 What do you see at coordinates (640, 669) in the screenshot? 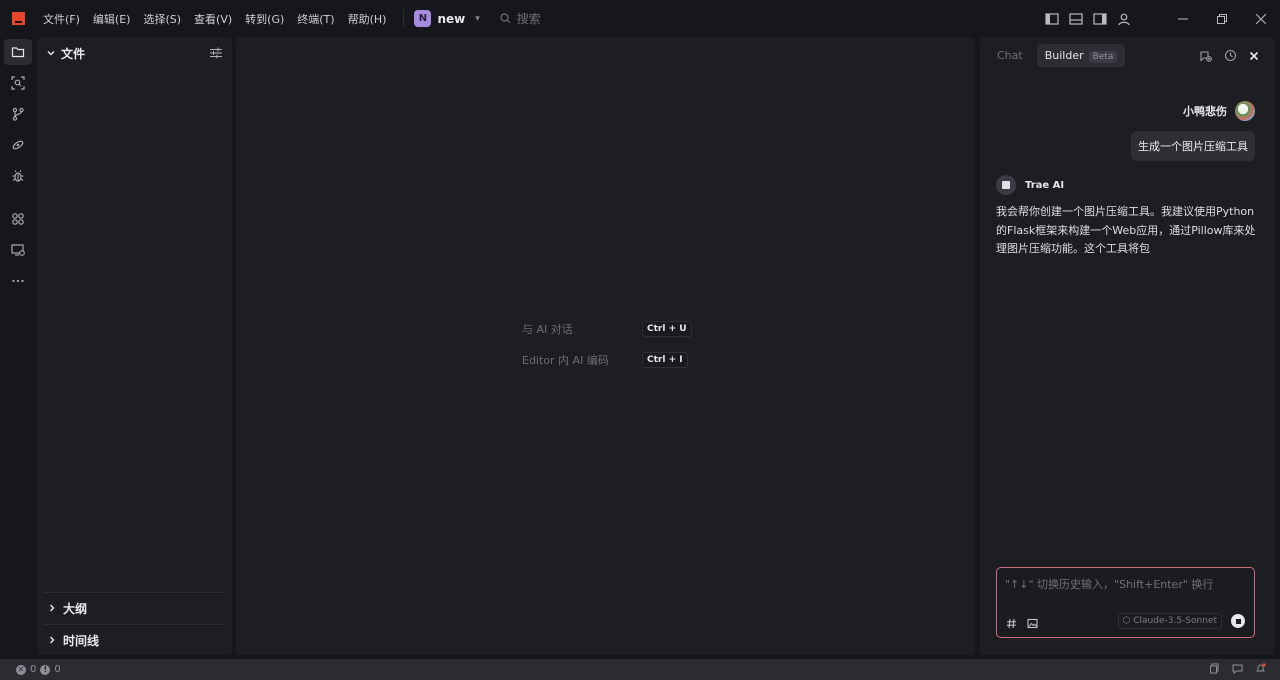
I see `status-bar: ✕ 0 ! 0` at bounding box center [640, 669].